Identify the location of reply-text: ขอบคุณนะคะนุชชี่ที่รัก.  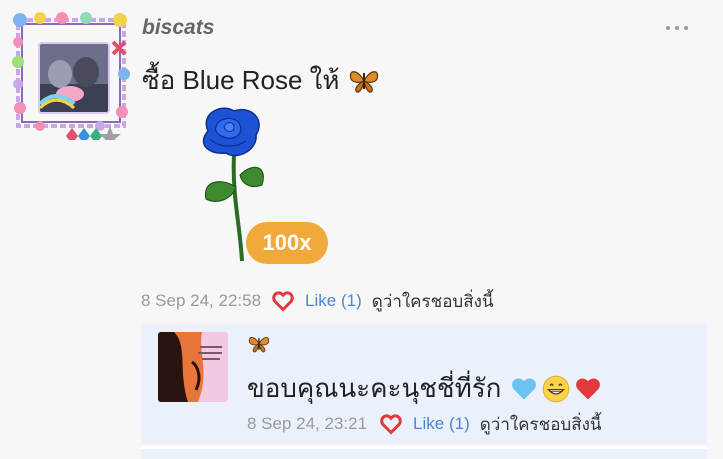
(374, 388).